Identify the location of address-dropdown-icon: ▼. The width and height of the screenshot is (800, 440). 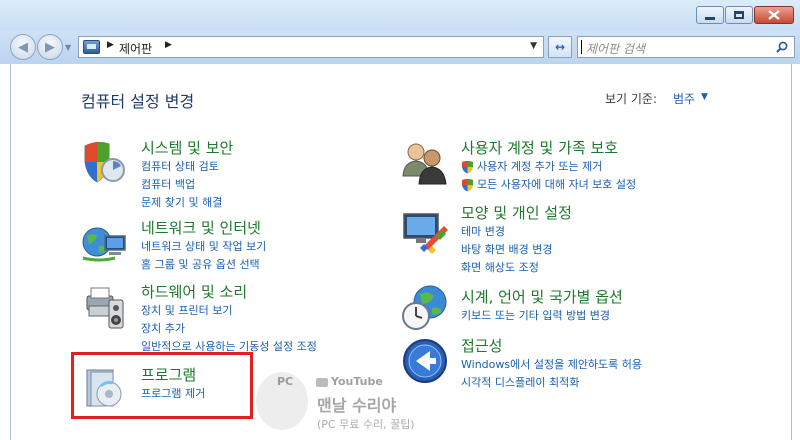
(533, 46).